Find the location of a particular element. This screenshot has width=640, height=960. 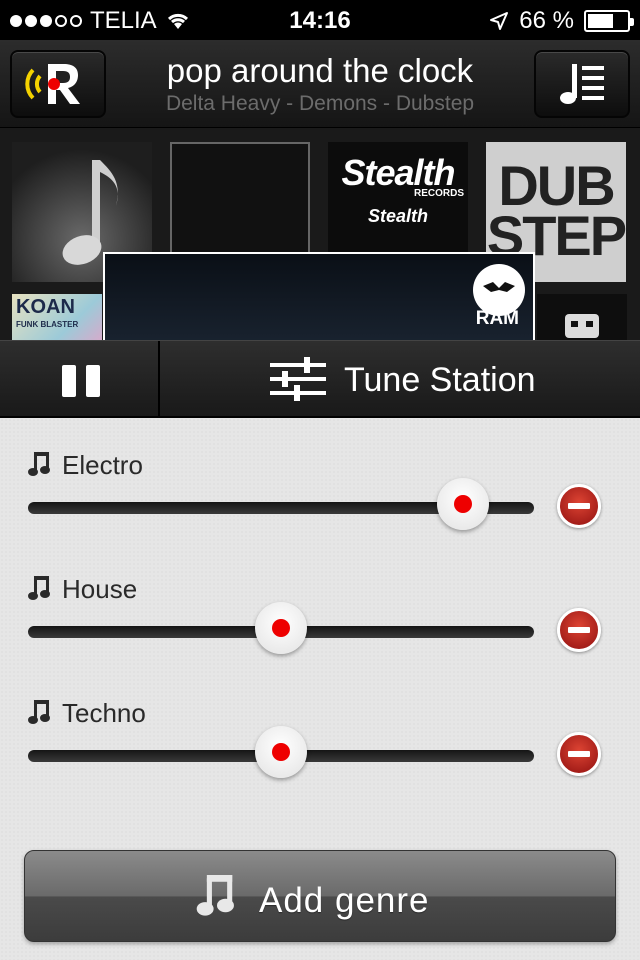

pause-icon is located at coordinates (69, 381).